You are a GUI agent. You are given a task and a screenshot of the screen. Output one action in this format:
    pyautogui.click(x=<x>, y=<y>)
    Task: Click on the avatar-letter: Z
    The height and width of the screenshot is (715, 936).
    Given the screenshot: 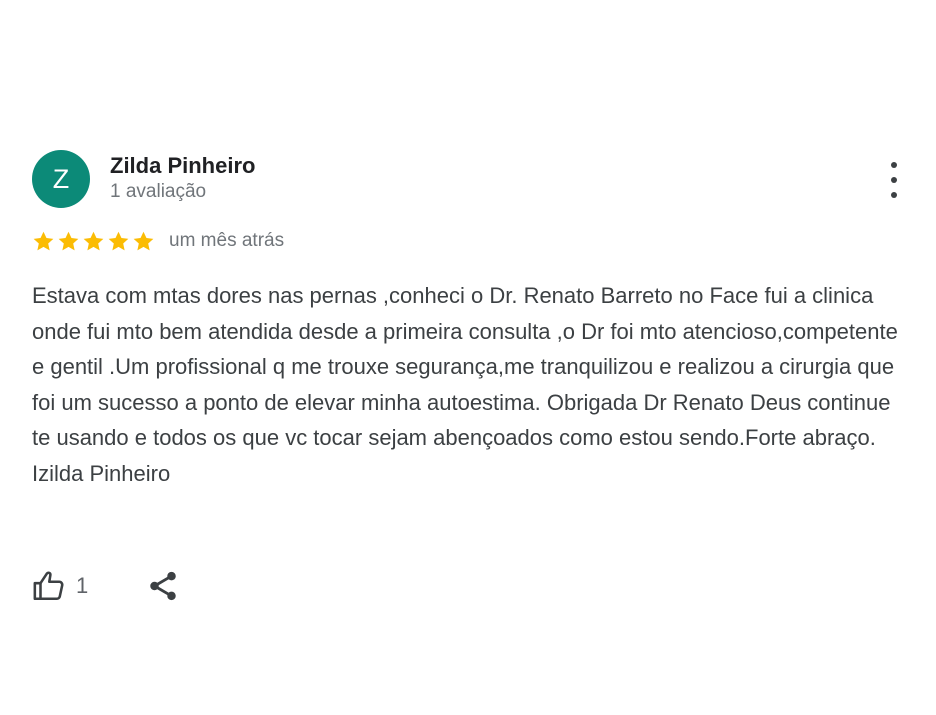 What is the action you would take?
    pyautogui.click(x=61, y=178)
    